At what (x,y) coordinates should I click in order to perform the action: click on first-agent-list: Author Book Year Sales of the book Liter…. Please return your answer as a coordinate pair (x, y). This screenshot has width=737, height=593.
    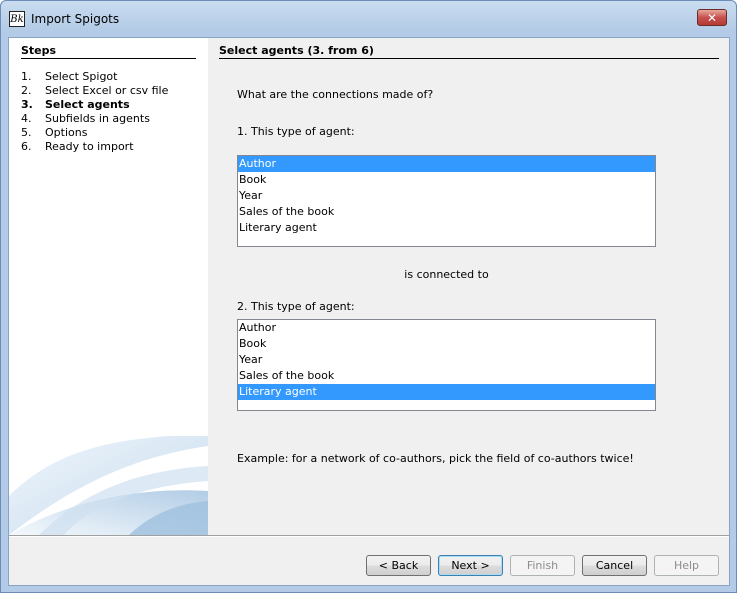
    Looking at the image, I should click on (446, 201).